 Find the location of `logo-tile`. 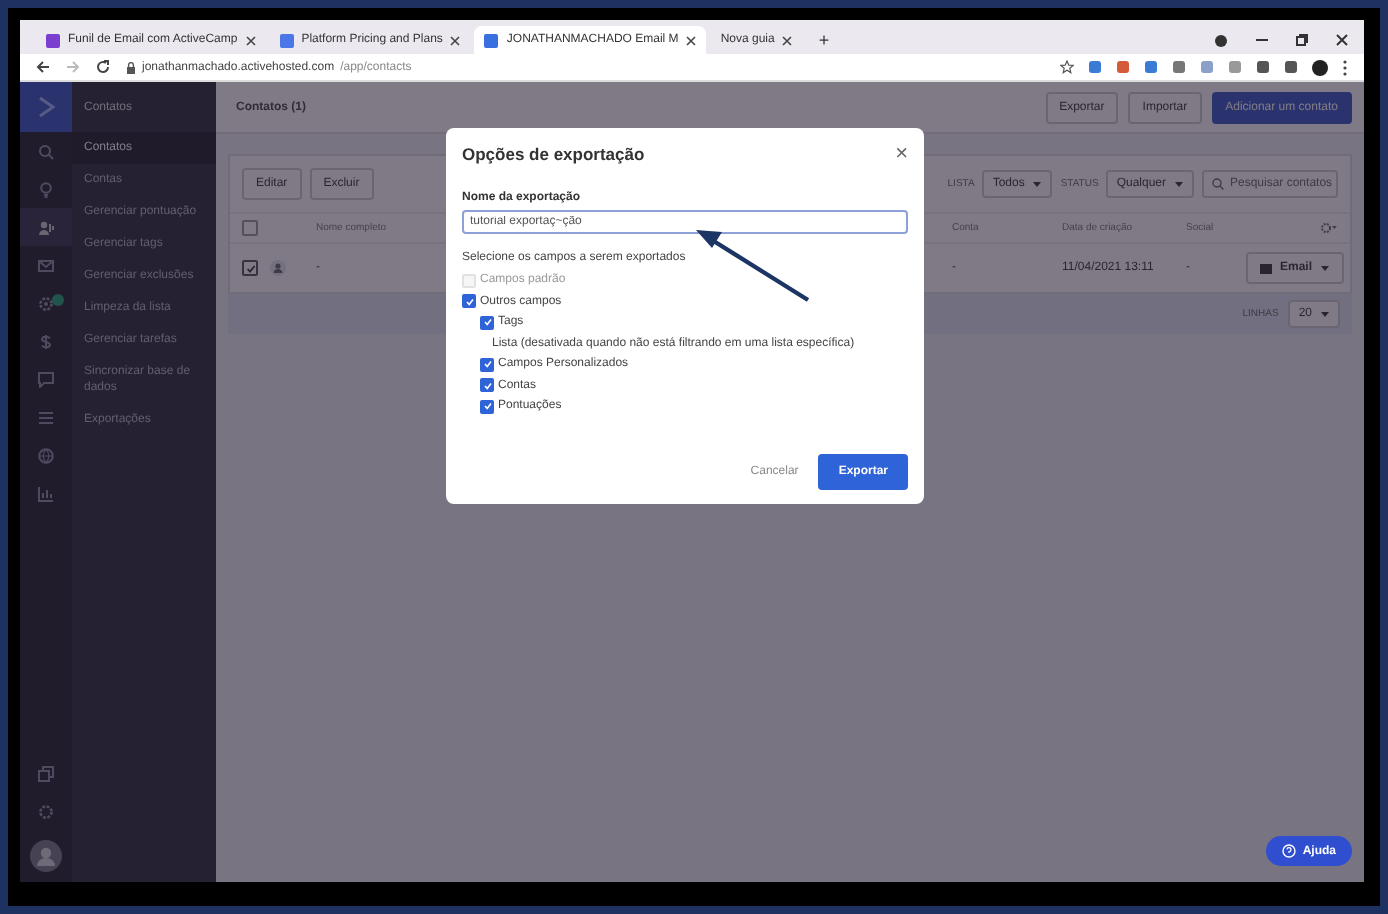

logo-tile is located at coordinates (46, 107).